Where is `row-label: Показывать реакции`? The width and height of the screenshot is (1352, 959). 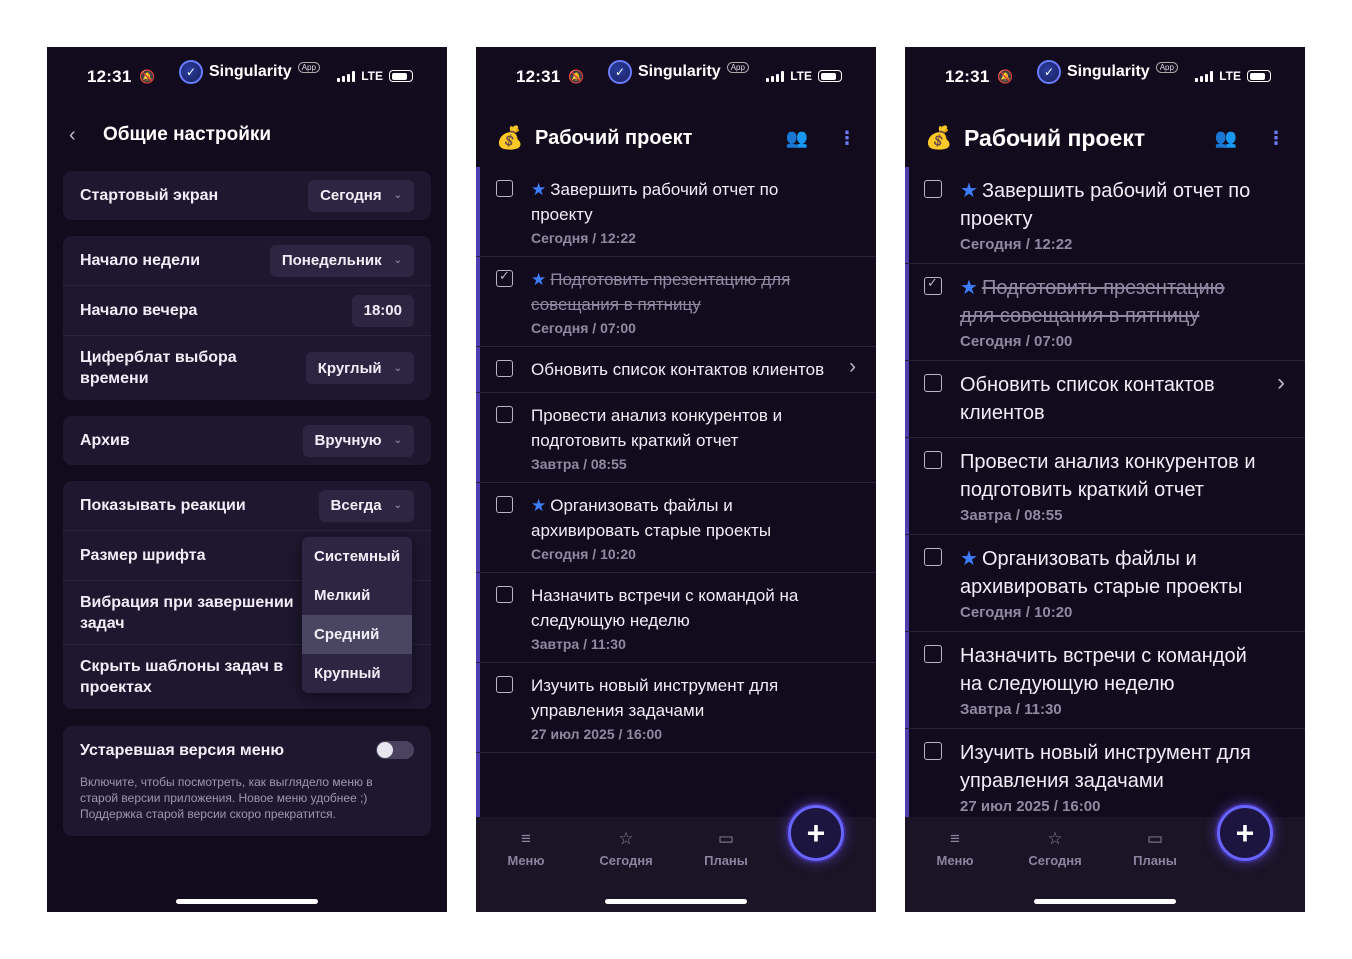
row-label: Показывать реакции is located at coordinates (163, 505).